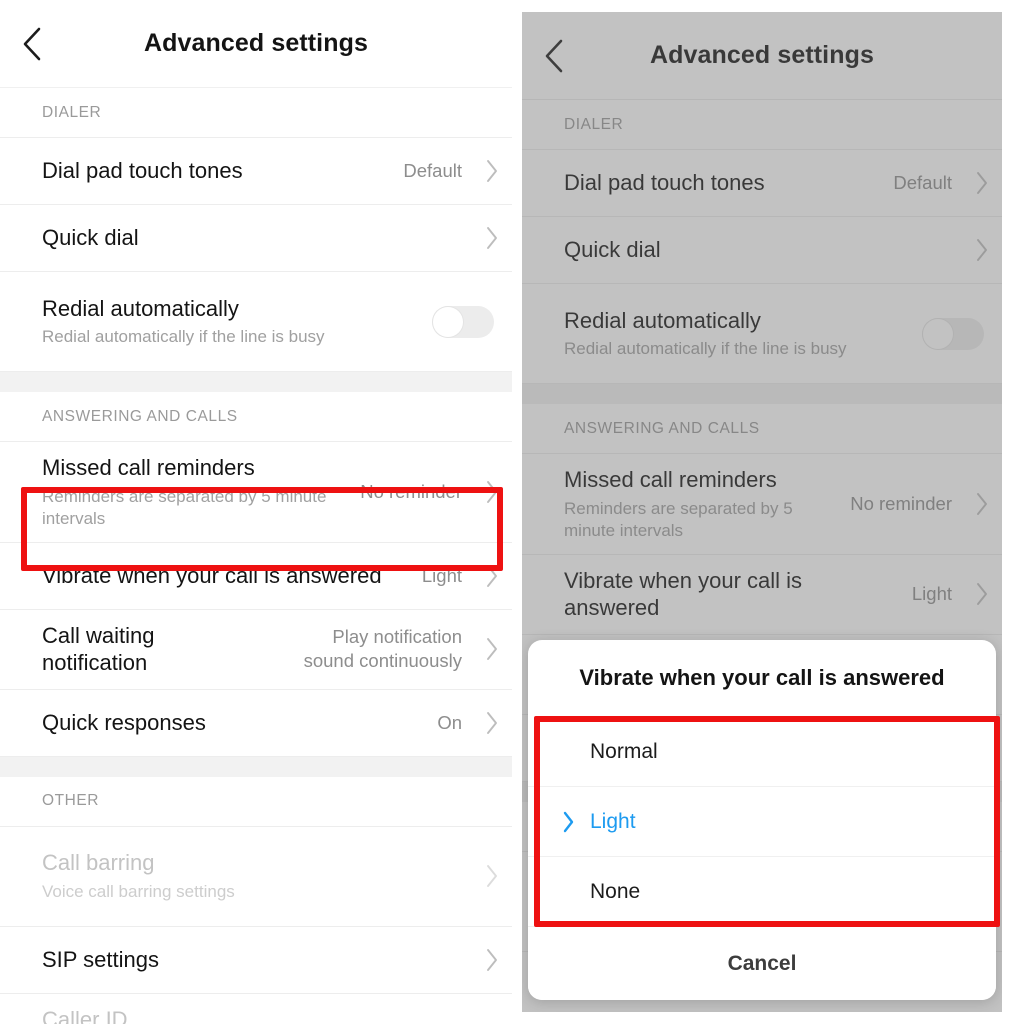  I want to click on row-main: SIP settings, so click(252, 960).